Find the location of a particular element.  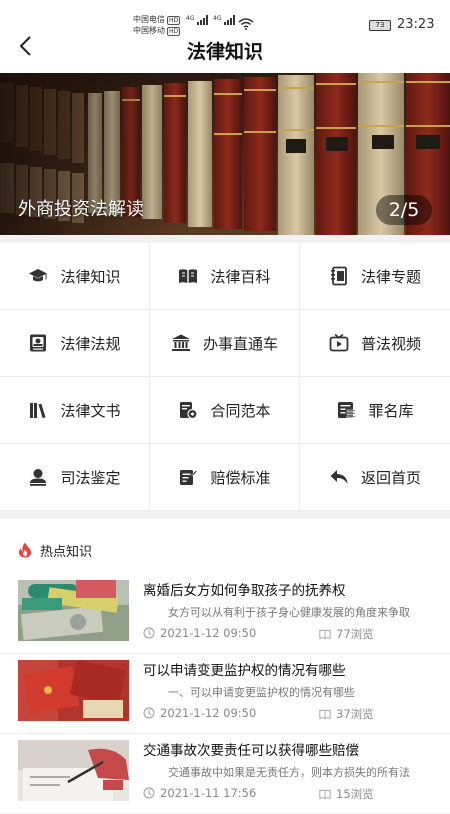

grid-item-legal-documents: 法律文书 is located at coordinates (75, 410).